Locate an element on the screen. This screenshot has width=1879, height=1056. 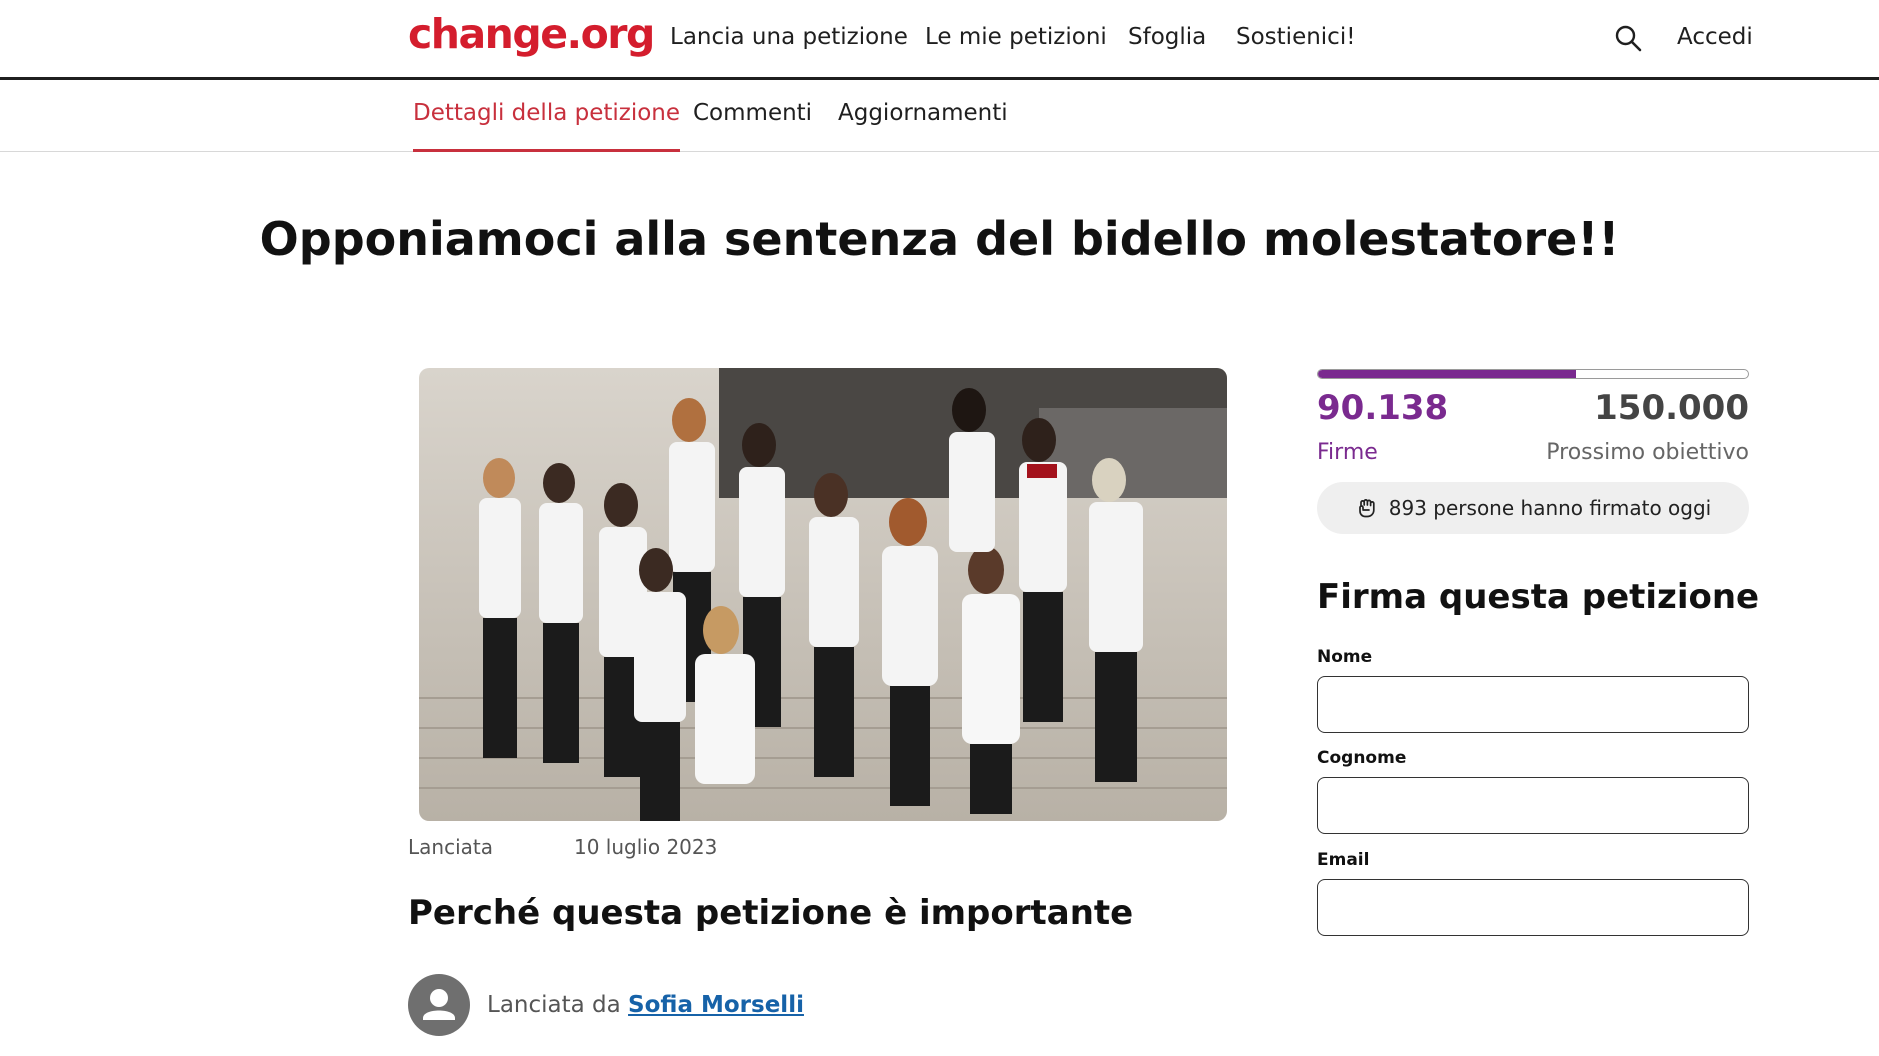
email-label: Email is located at coordinates (1343, 860).